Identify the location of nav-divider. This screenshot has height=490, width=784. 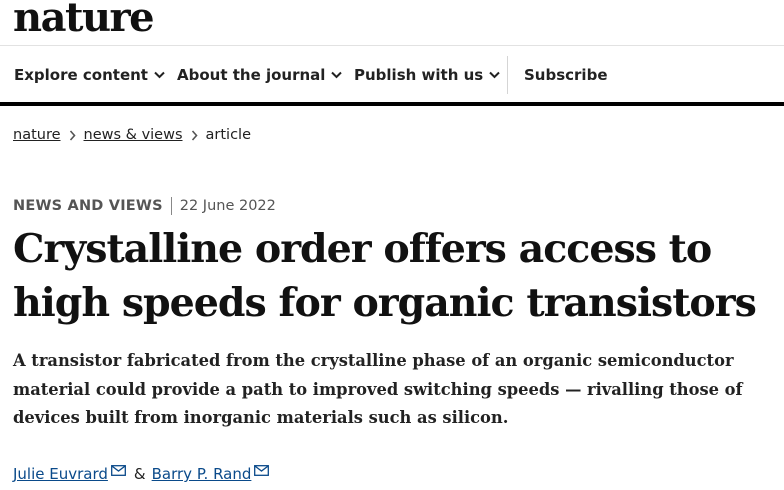
(507, 75).